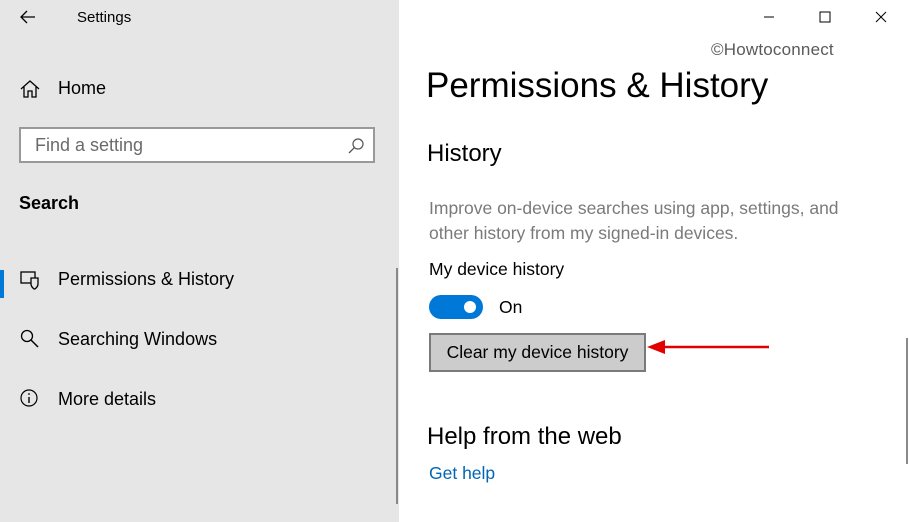 This screenshot has height=522, width=909. Describe the element at coordinates (397, 386) in the screenshot. I see `sidebar-scrollbar` at that location.